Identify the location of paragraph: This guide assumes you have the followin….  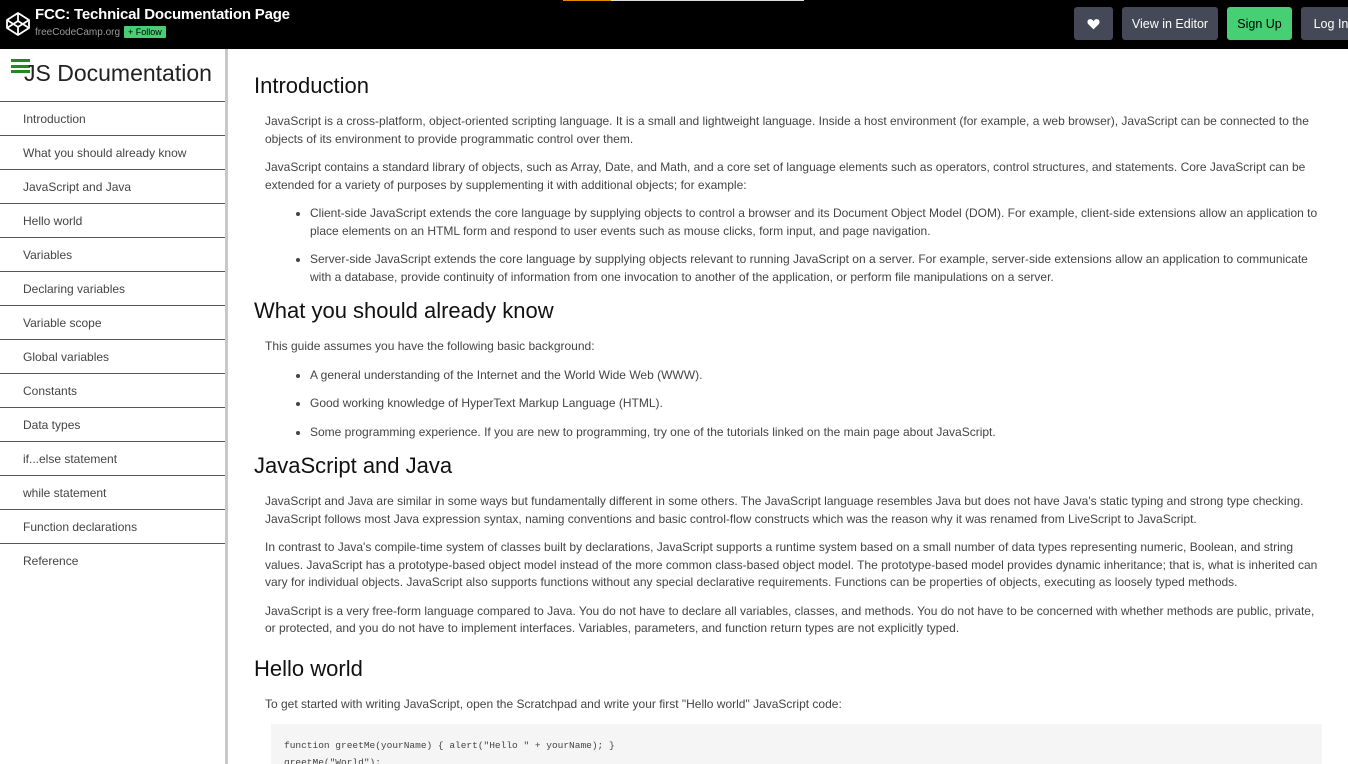
(430, 346).